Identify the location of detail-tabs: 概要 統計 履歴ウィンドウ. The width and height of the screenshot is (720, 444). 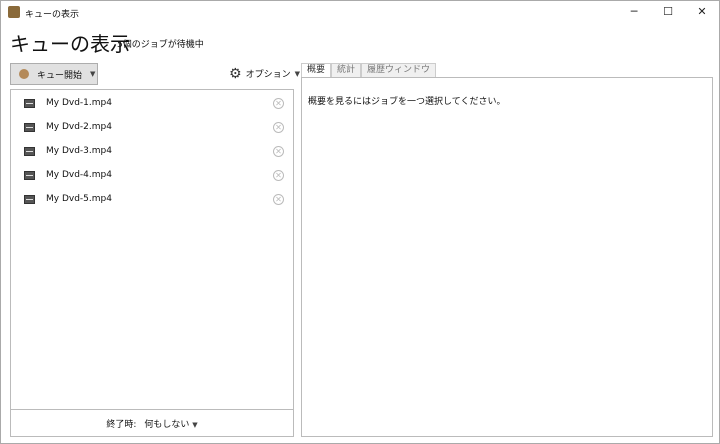
(369, 70).